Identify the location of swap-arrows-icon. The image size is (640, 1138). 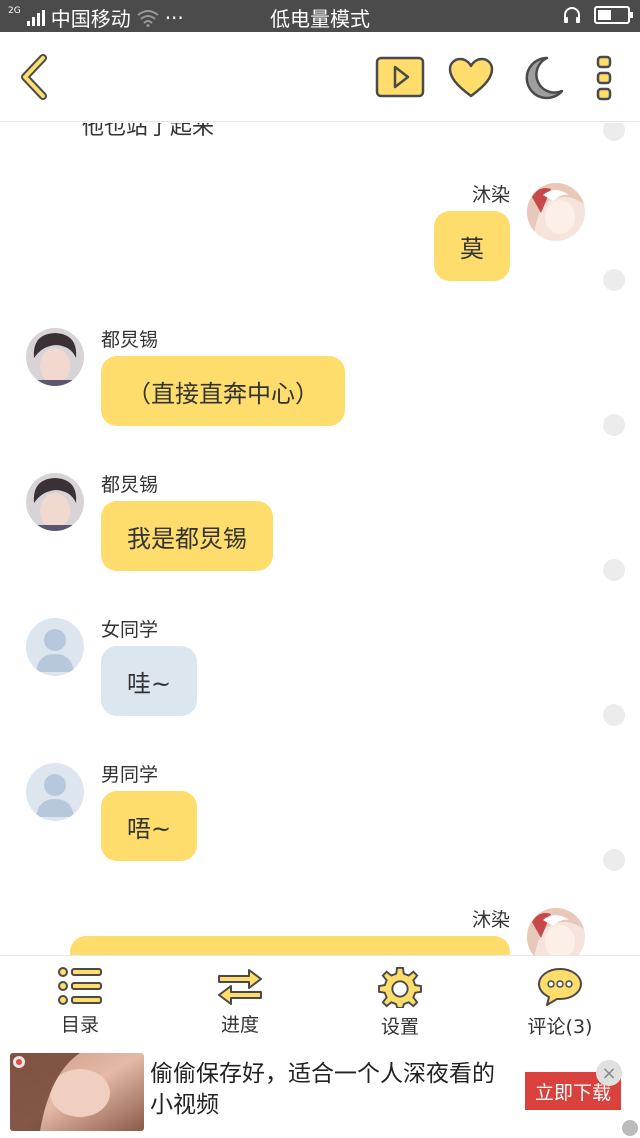
(240, 987).